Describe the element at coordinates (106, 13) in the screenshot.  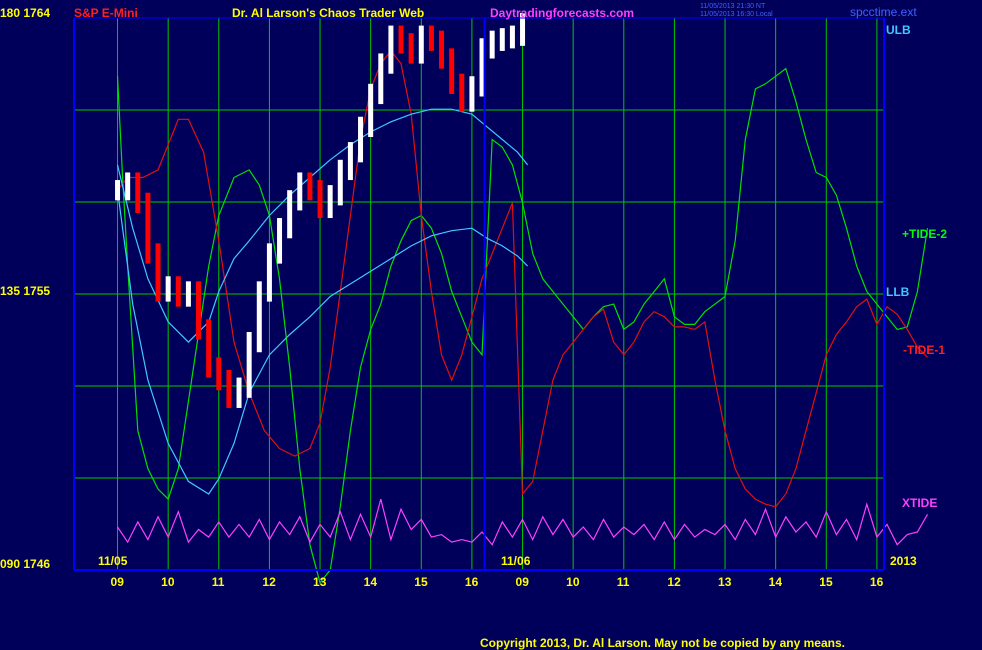
I see `symbol-title: S&P E-Mini` at that location.